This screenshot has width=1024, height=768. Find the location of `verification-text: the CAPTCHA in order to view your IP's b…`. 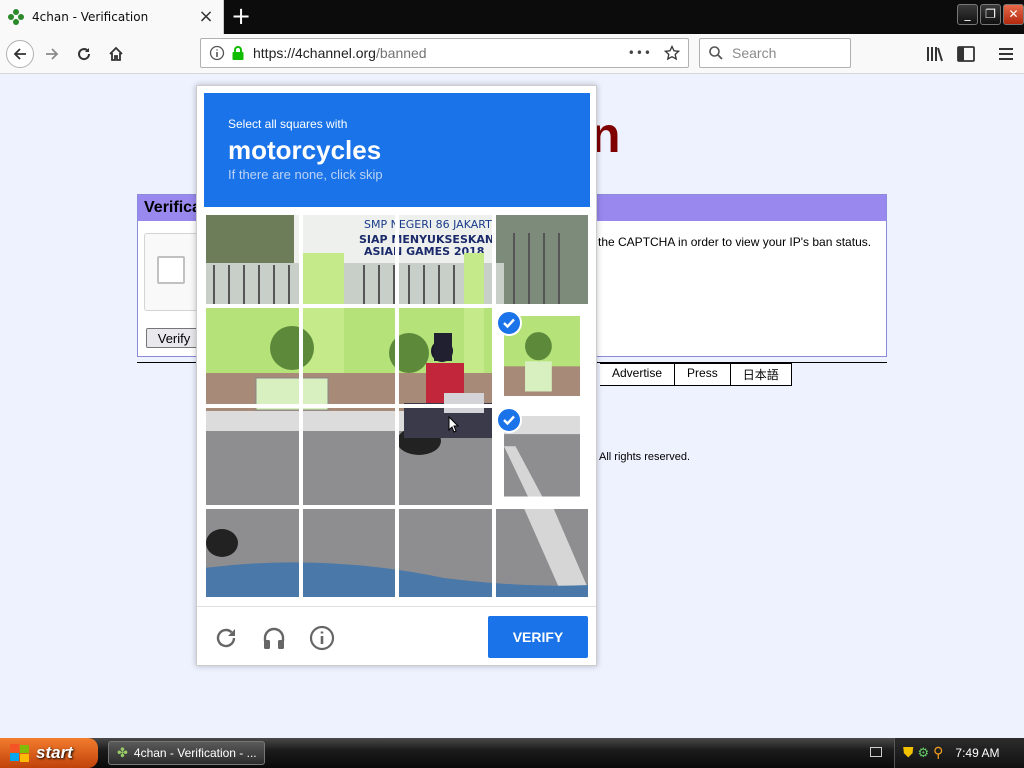

verification-text: the CAPTCHA in order to view your IP's b… is located at coordinates (735, 242).